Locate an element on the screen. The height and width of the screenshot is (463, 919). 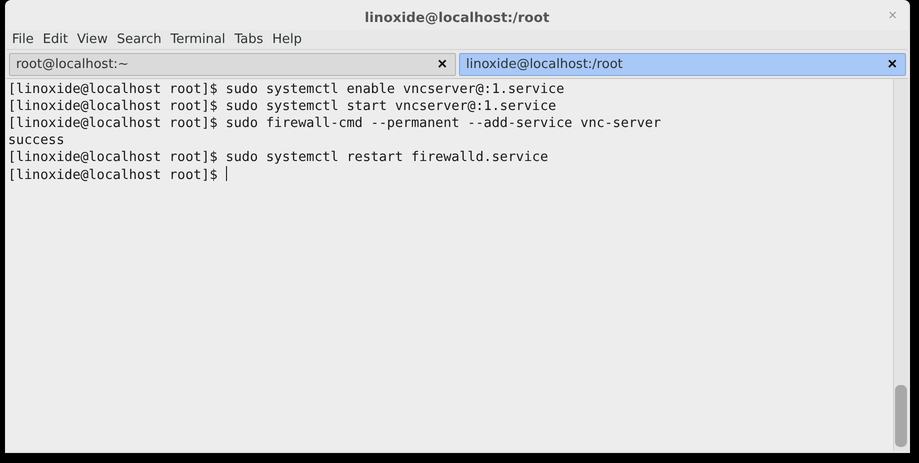
terminal-line: [linoxide@localhost root]$ sudo systemctl enable vncserver@:1.service is located at coordinates (287, 89).